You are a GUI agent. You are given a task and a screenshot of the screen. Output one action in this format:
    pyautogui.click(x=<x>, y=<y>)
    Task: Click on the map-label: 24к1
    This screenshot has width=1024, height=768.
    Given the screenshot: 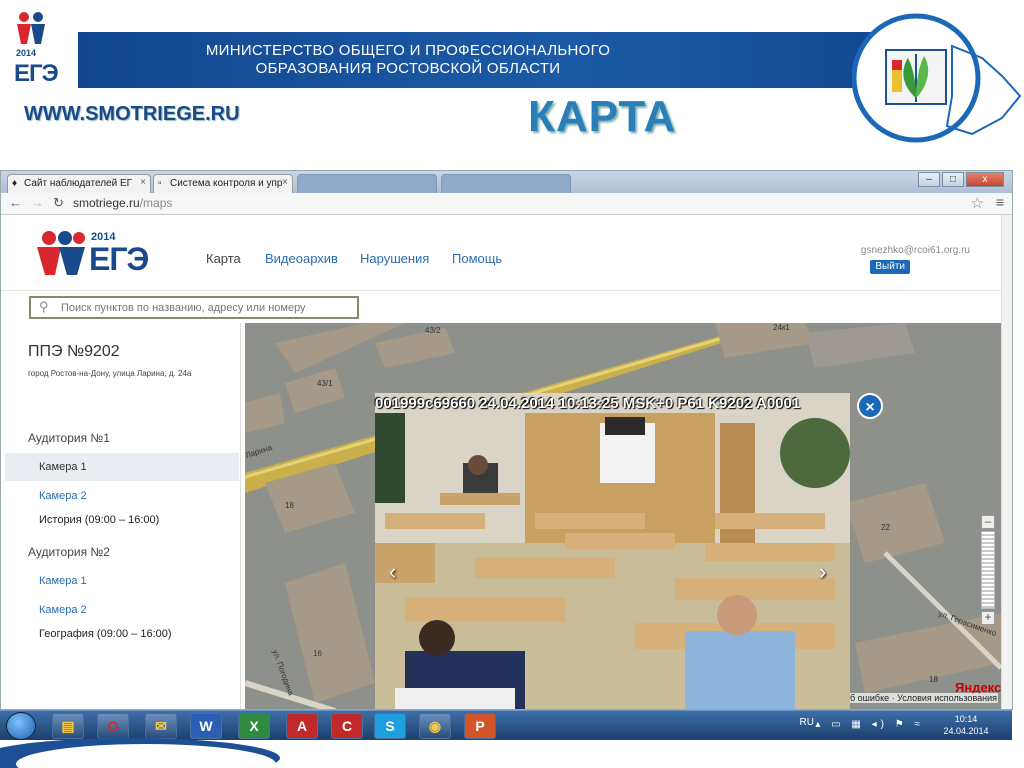 What is the action you would take?
    pyautogui.click(x=781, y=327)
    